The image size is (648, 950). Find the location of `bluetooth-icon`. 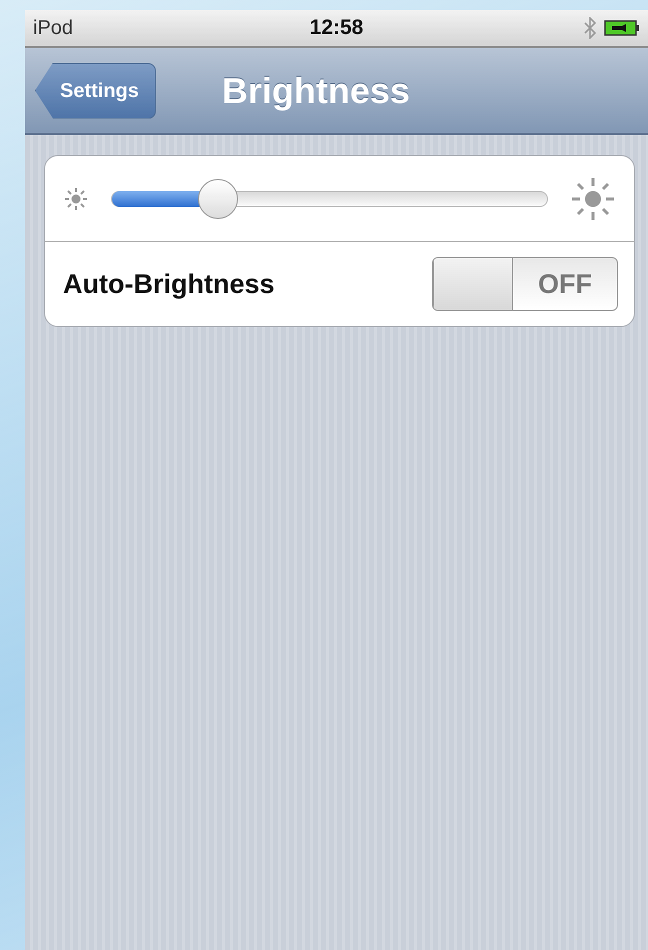

bluetooth-icon is located at coordinates (590, 28).